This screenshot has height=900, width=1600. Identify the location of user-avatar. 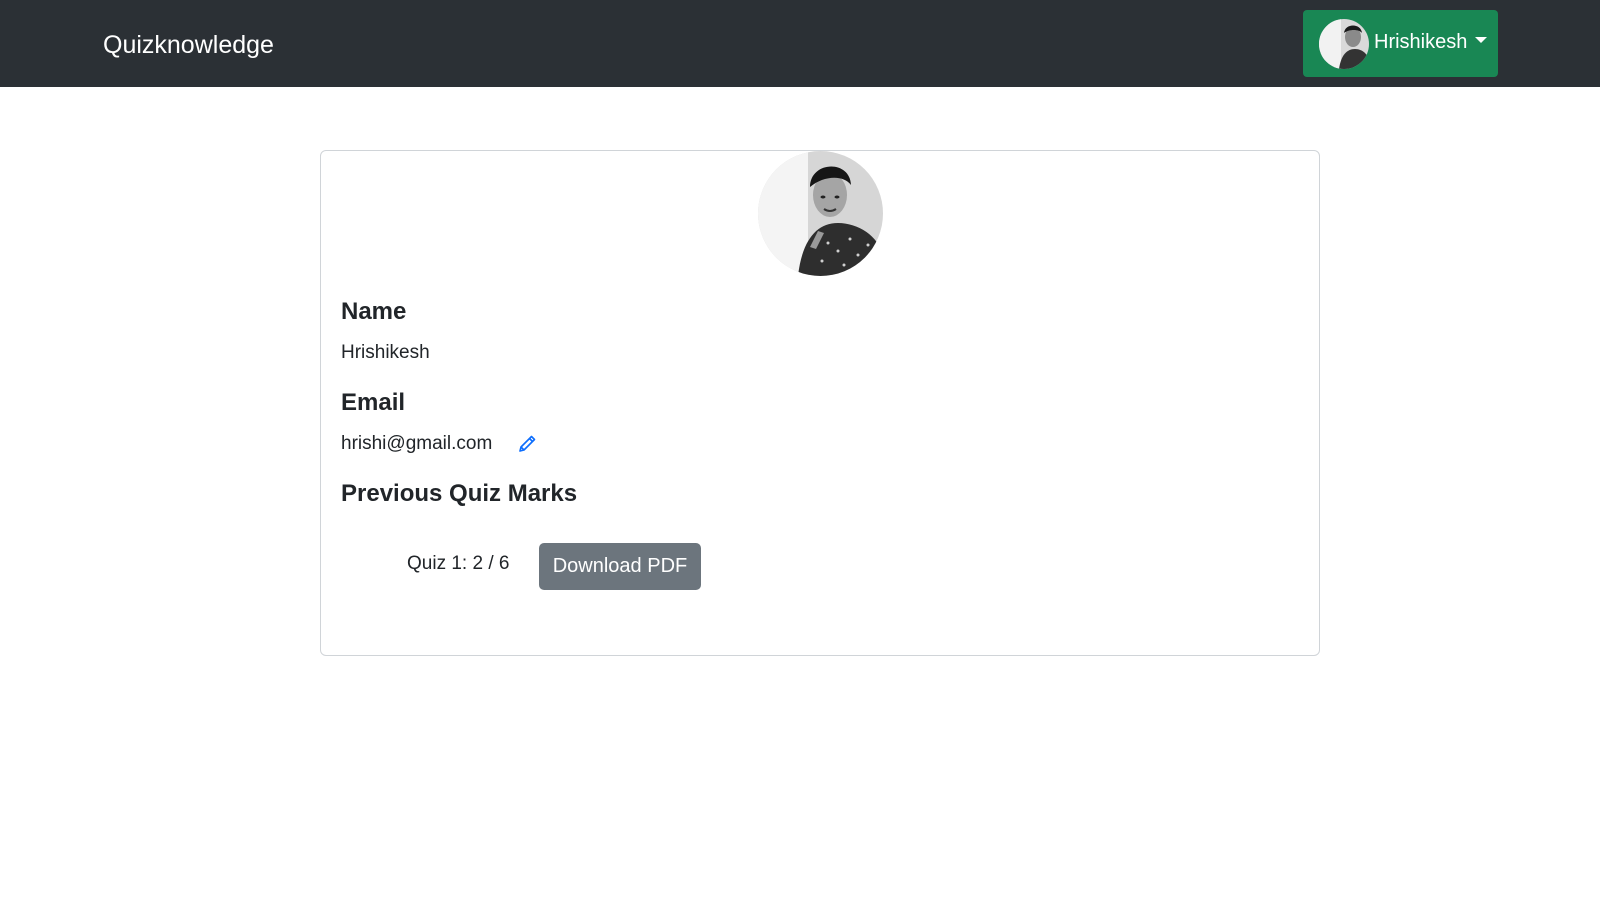
(1344, 43).